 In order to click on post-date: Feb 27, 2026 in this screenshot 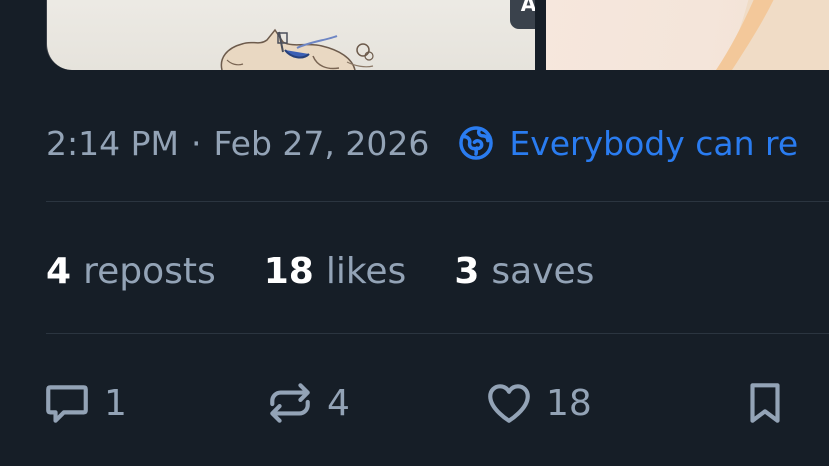, I will do `click(321, 143)`.